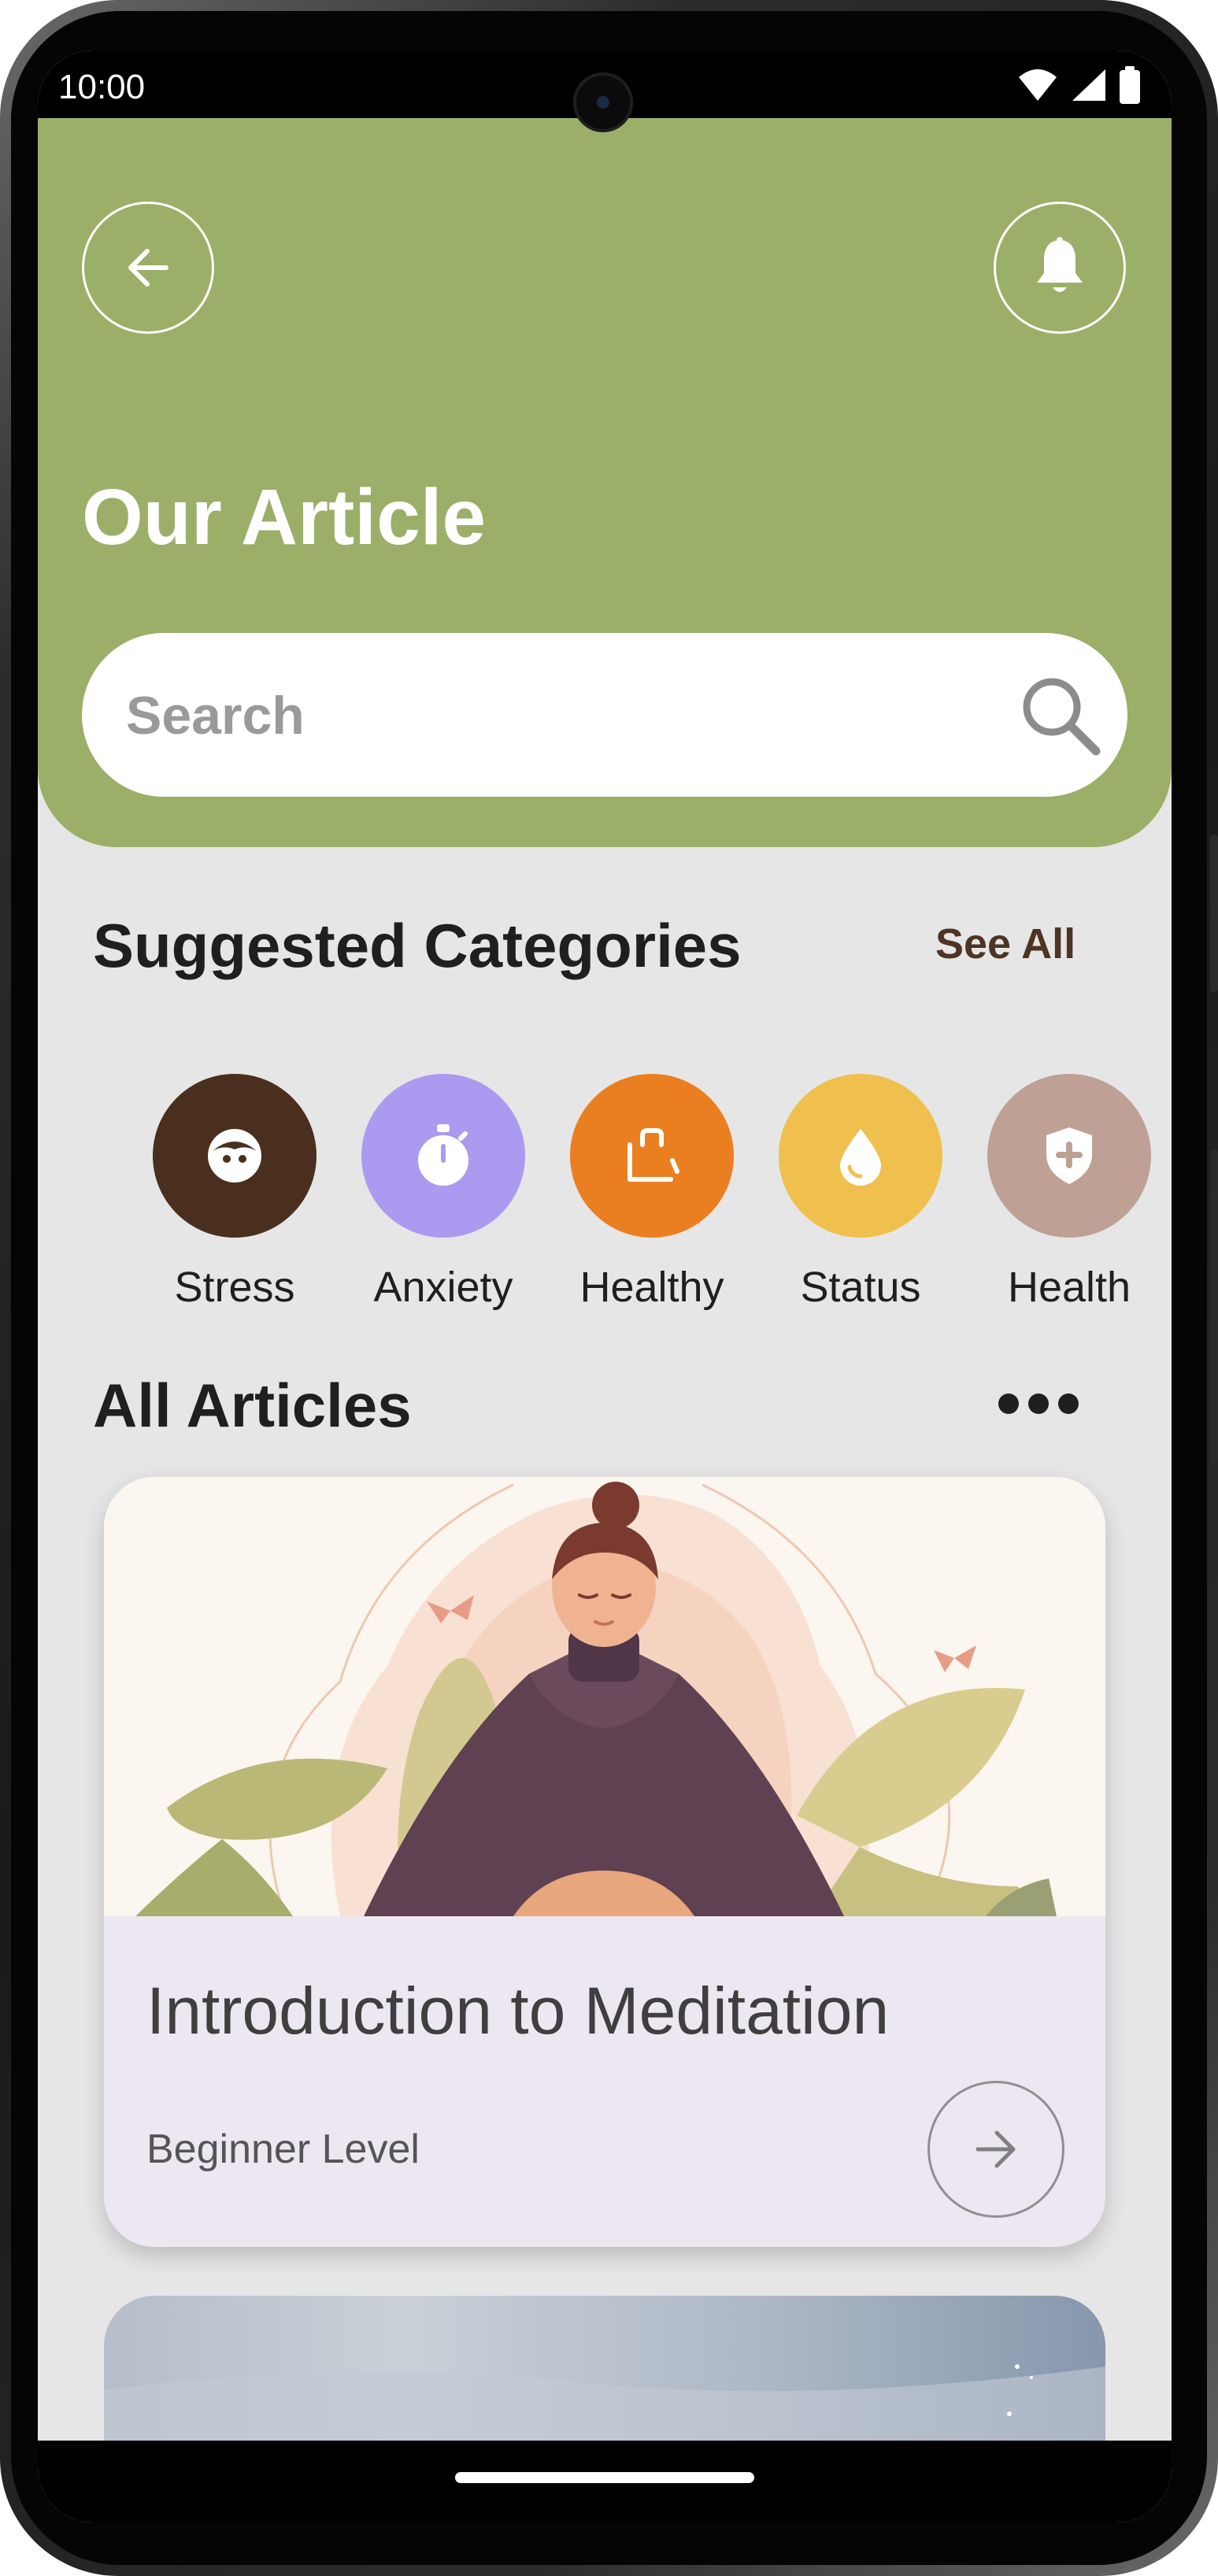 The width and height of the screenshot is (1218, 2576). I want to click on category-status: Status, so click(860, 1193).